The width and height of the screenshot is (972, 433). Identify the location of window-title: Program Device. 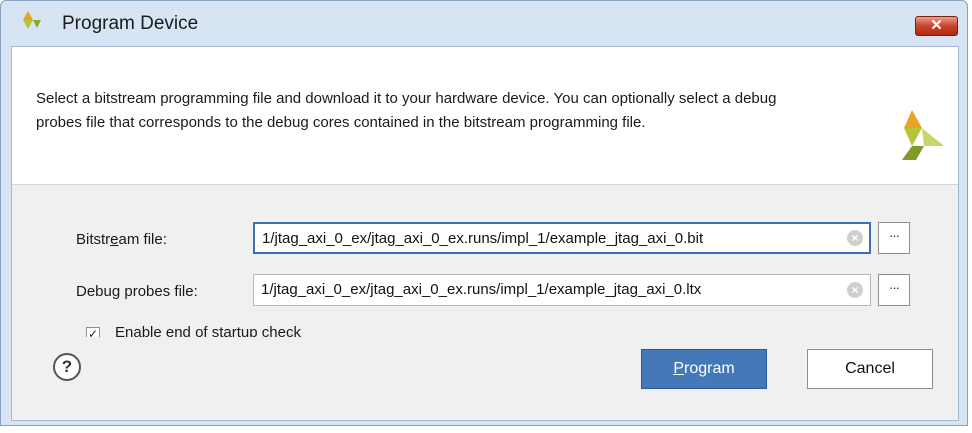
(130, 23).